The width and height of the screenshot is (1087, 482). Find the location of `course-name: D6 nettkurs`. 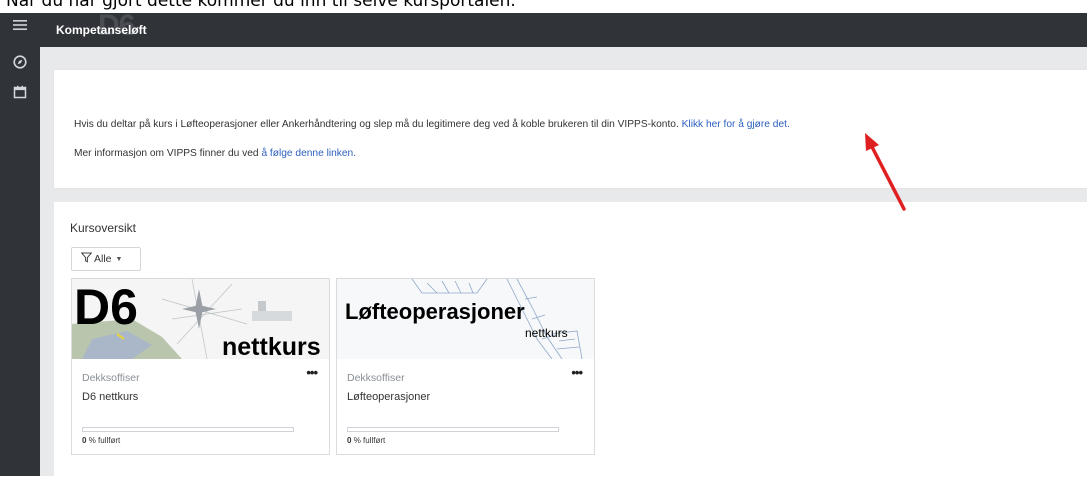

course-name: D6 nettkurs is located at coordinates (110, 397).